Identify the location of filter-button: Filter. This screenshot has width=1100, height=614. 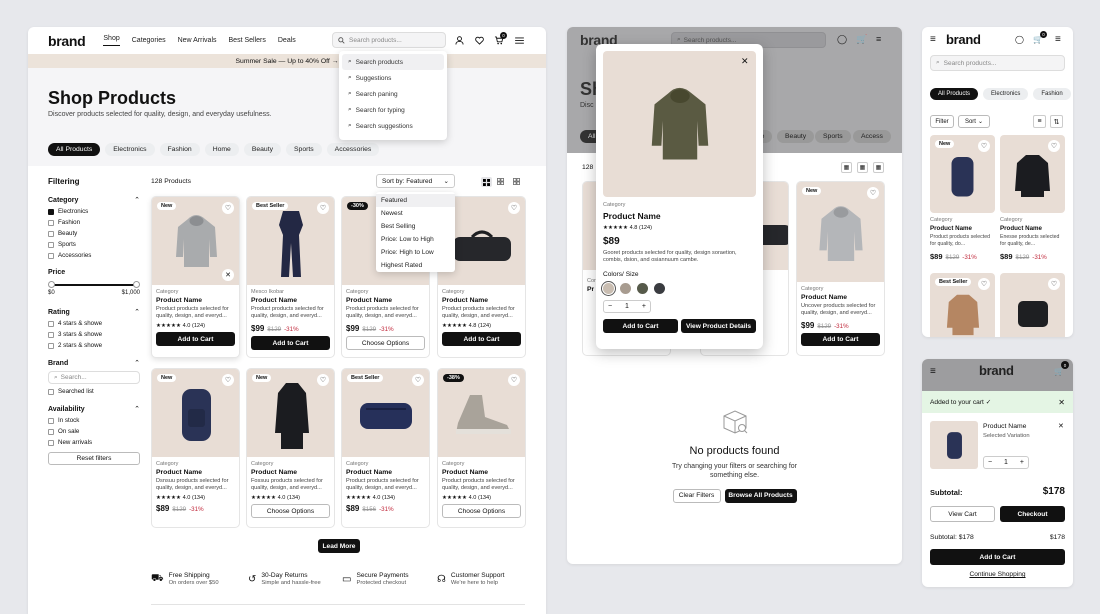
(942, 121).